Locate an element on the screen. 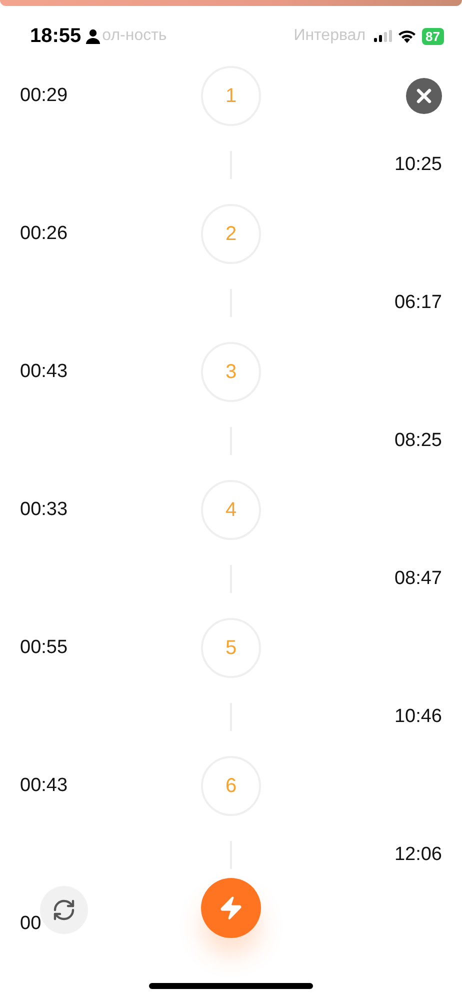 This screenshot has height=1000, width=462. interval-time: 06:17 is located at coordinates (418, 303).